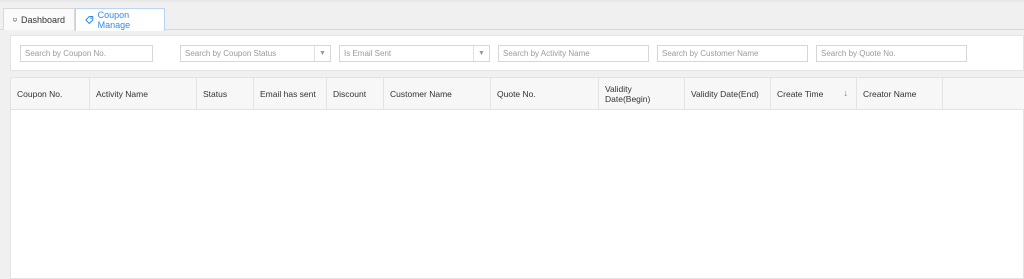 The width and height of the screenshot is (1024, 279). I want to click on customer-name-search-input, so click(734, 53).